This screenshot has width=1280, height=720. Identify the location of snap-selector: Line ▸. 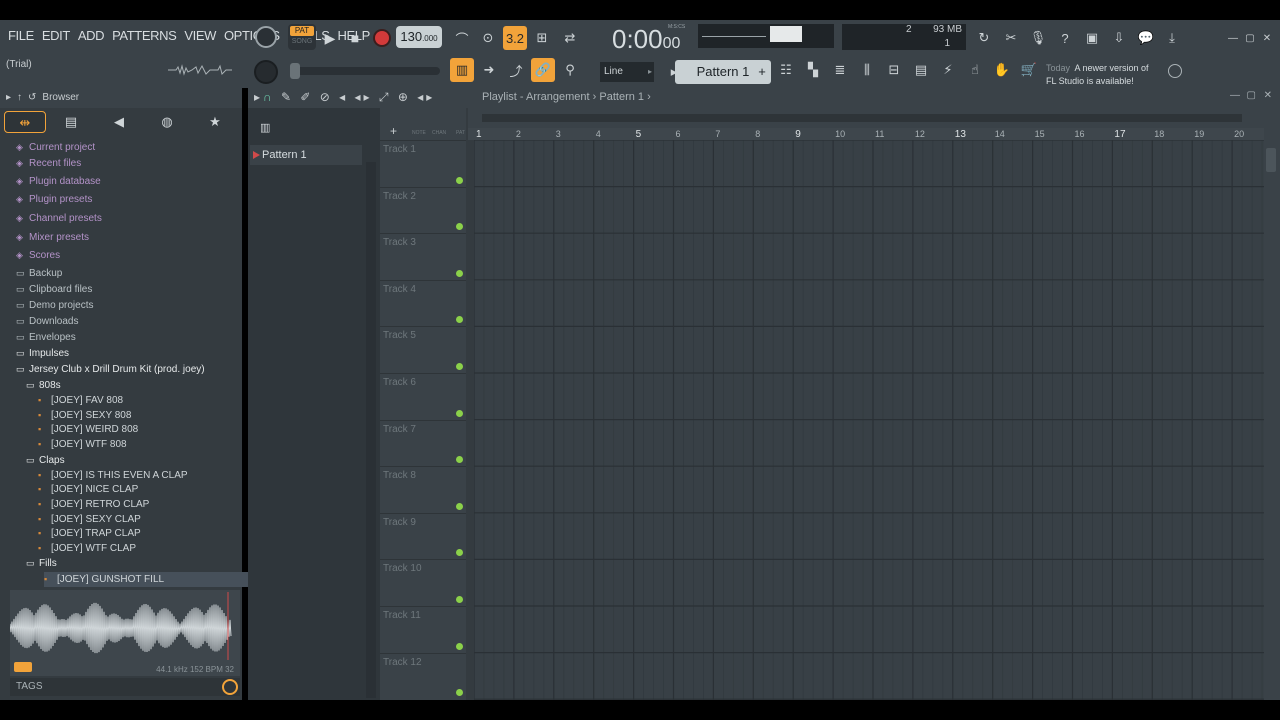
(627, 72).